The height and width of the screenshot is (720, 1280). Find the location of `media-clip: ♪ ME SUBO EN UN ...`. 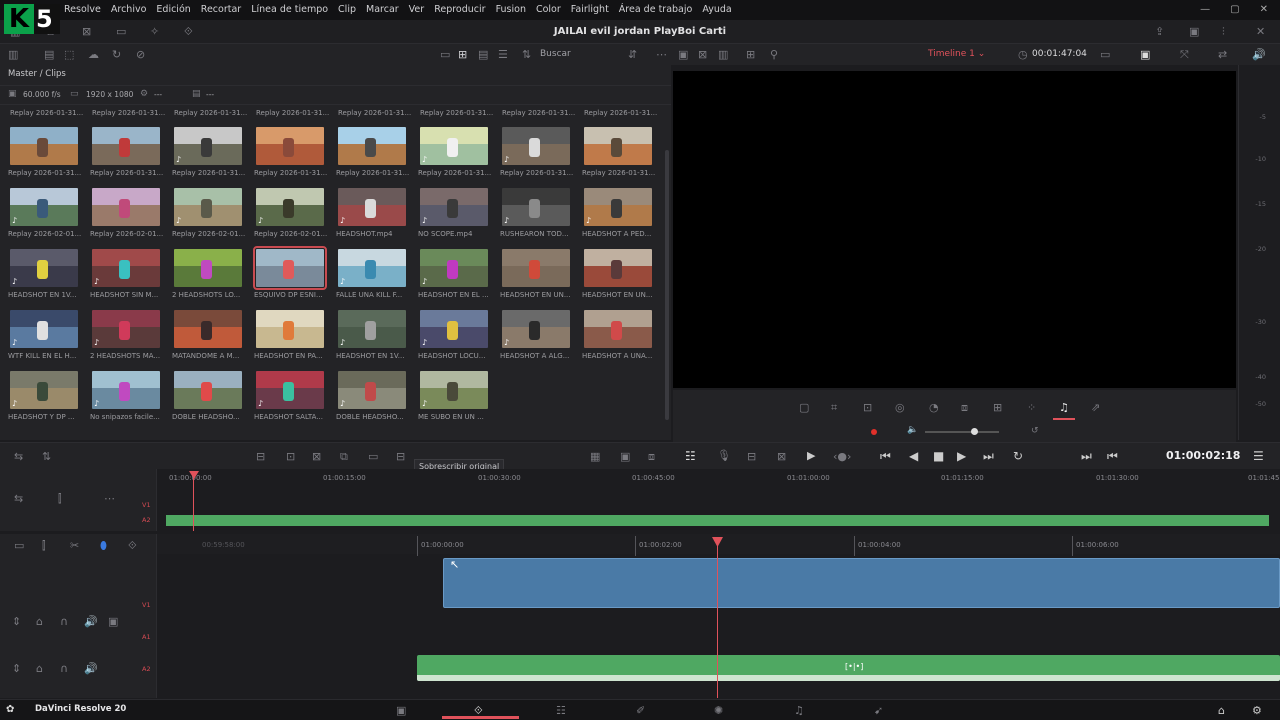

media-clip: ♪ ME SUBO EN UN ... is located at coordinates (457, 394).